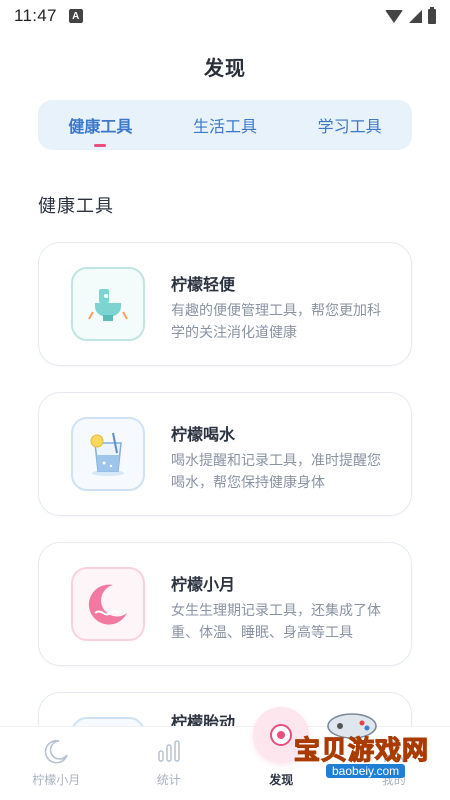 This screenshot has width=450, height=800. I want to click on tool-card-toilet: 柠檬轻便 有趣的便便管理工具，帮您更加科学的关注消化道健康, so click(225, 304).